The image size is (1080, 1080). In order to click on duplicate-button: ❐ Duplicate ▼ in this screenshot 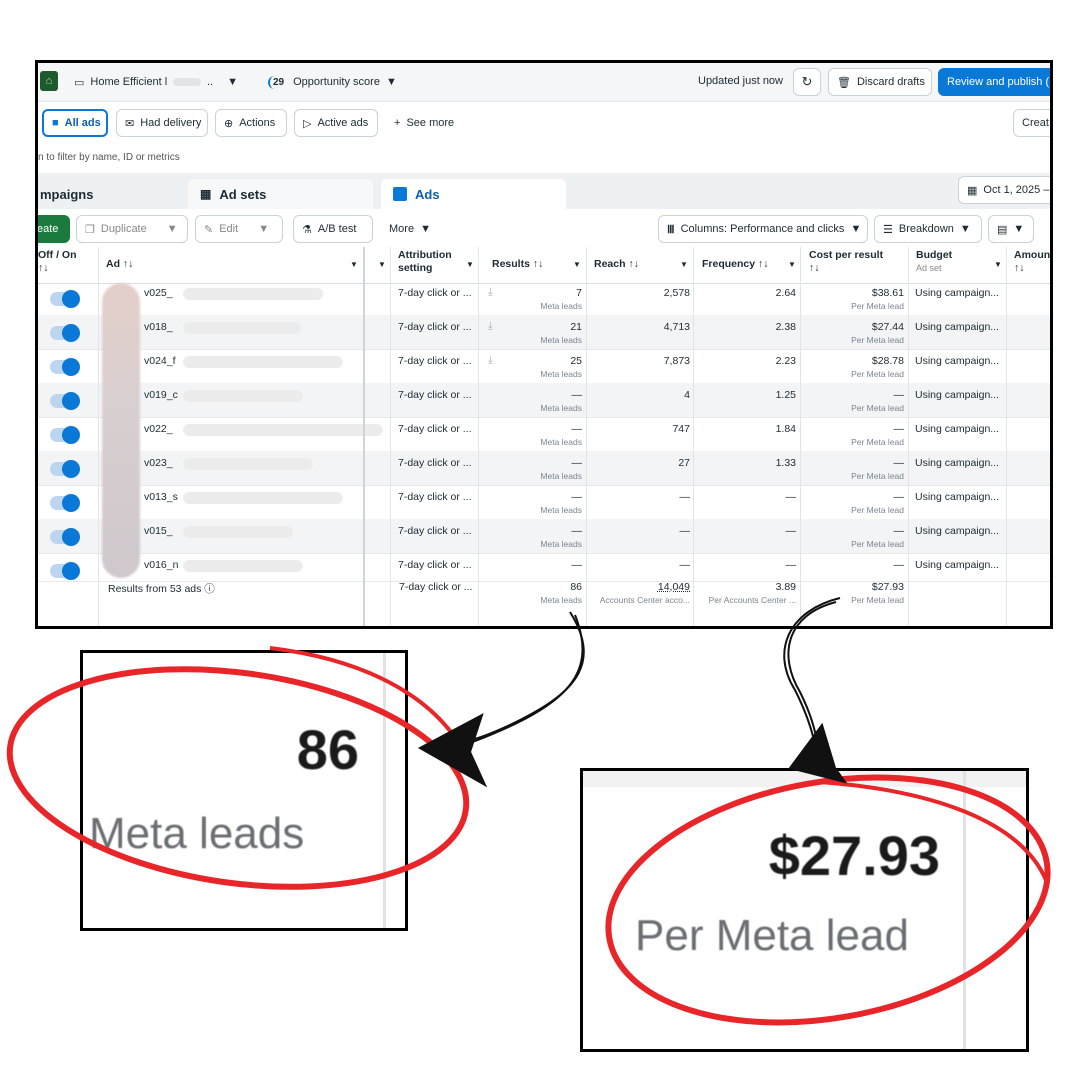, I will do `click(132, 229)`.